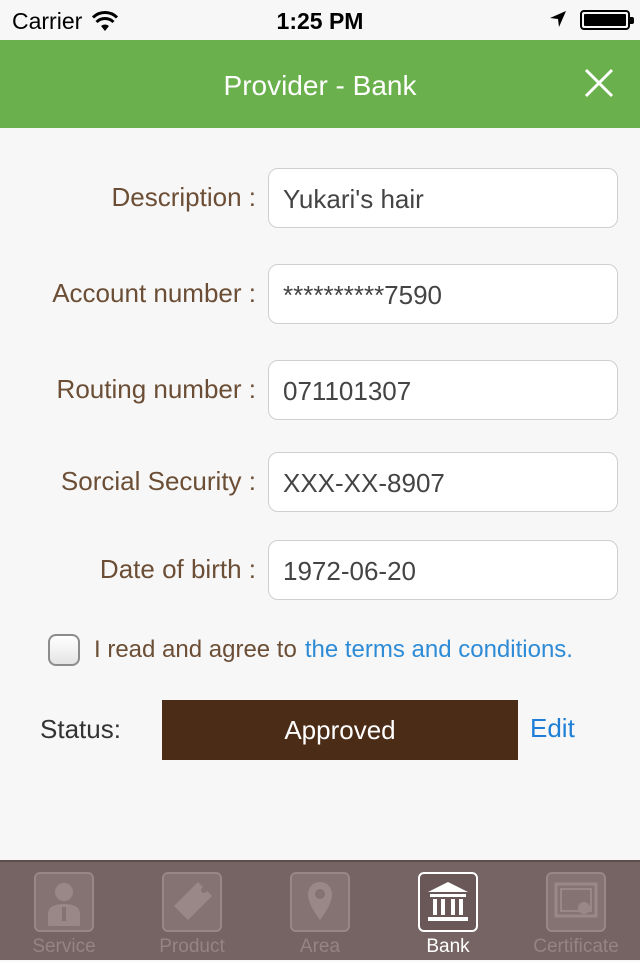 This screenshot has height=962, width=640. What do you see at coordinates (192, 902) in the screenshot?
I see `tag-icon` at bounding box center [192, 902].